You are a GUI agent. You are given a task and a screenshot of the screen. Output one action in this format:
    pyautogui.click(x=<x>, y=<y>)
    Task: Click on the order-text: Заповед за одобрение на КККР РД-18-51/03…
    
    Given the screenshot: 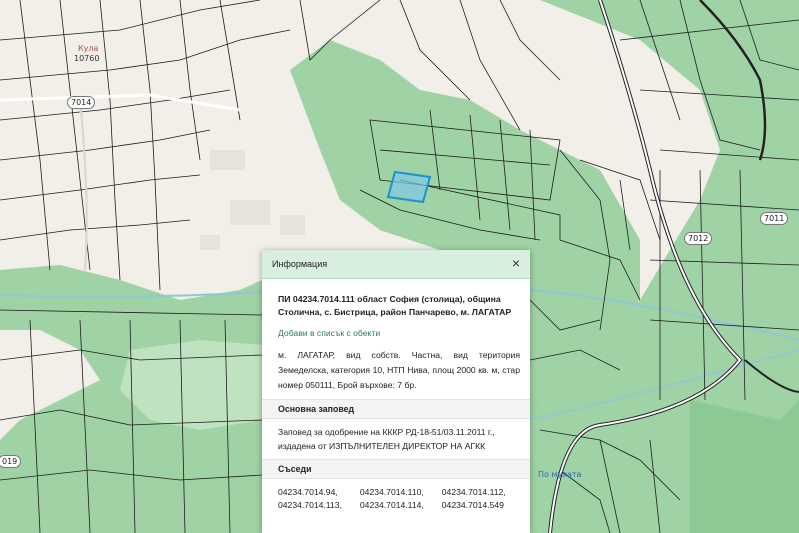 What is the action you would take?
    pyautogui.click(x=386, y=439)
    